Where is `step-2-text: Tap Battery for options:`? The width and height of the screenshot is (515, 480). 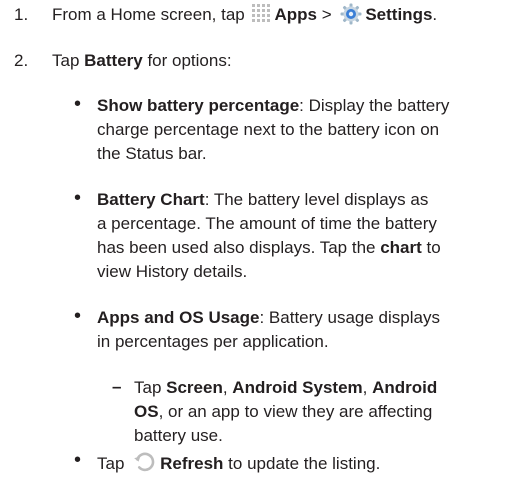
step-2-text: Tap Battery for options: is located at coordinates (142, 60).